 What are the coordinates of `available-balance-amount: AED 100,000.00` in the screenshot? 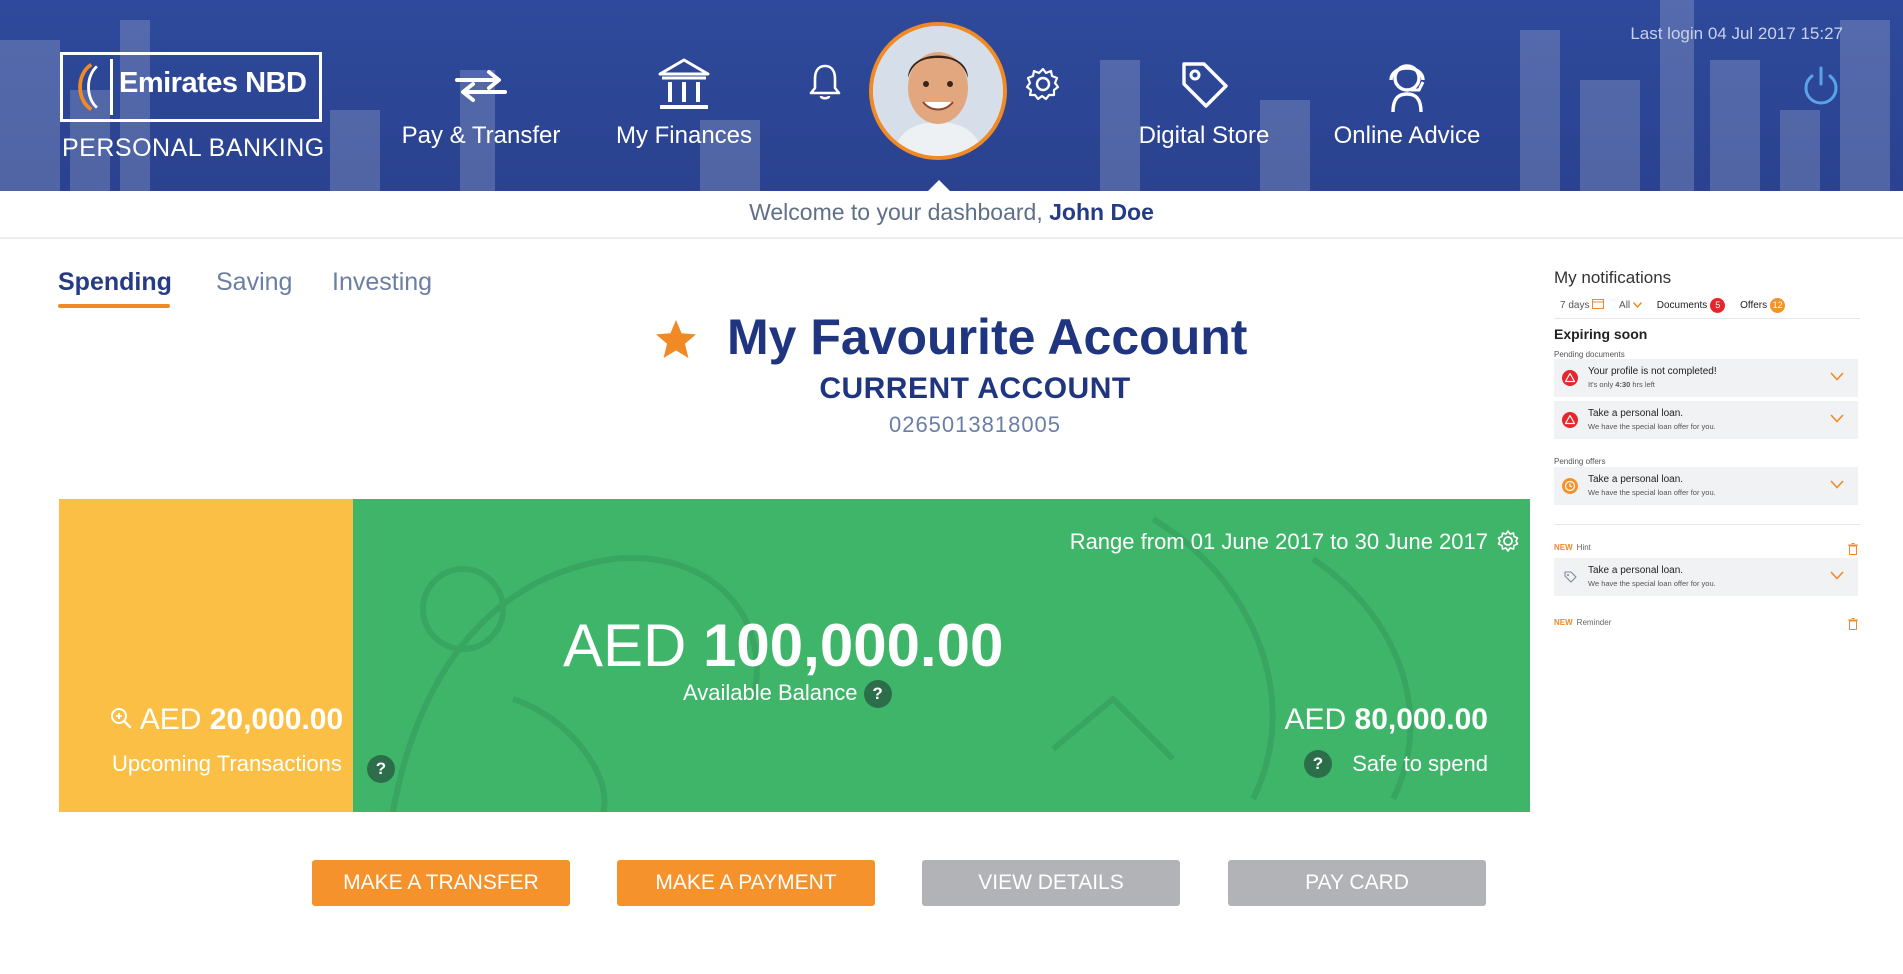 It's located at (783, 645).